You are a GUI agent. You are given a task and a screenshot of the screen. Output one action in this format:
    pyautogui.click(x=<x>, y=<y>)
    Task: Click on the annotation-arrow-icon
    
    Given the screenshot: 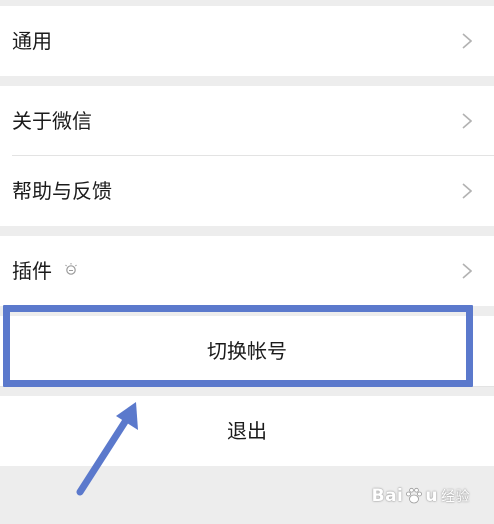 What is the action you would take?
    pyautogui.click(x=107, y=449)
    